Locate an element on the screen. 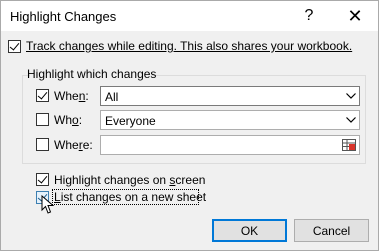 This screenshot has height=251, width=379. cancel-button: Cancel is located at coordinates (331, 230).